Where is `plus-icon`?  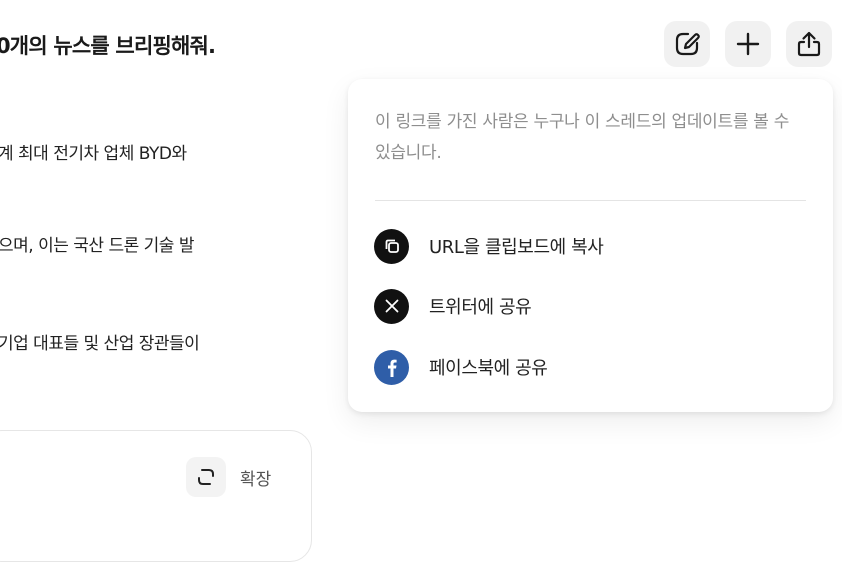
plus-icon is located at coordinates (748, 44).